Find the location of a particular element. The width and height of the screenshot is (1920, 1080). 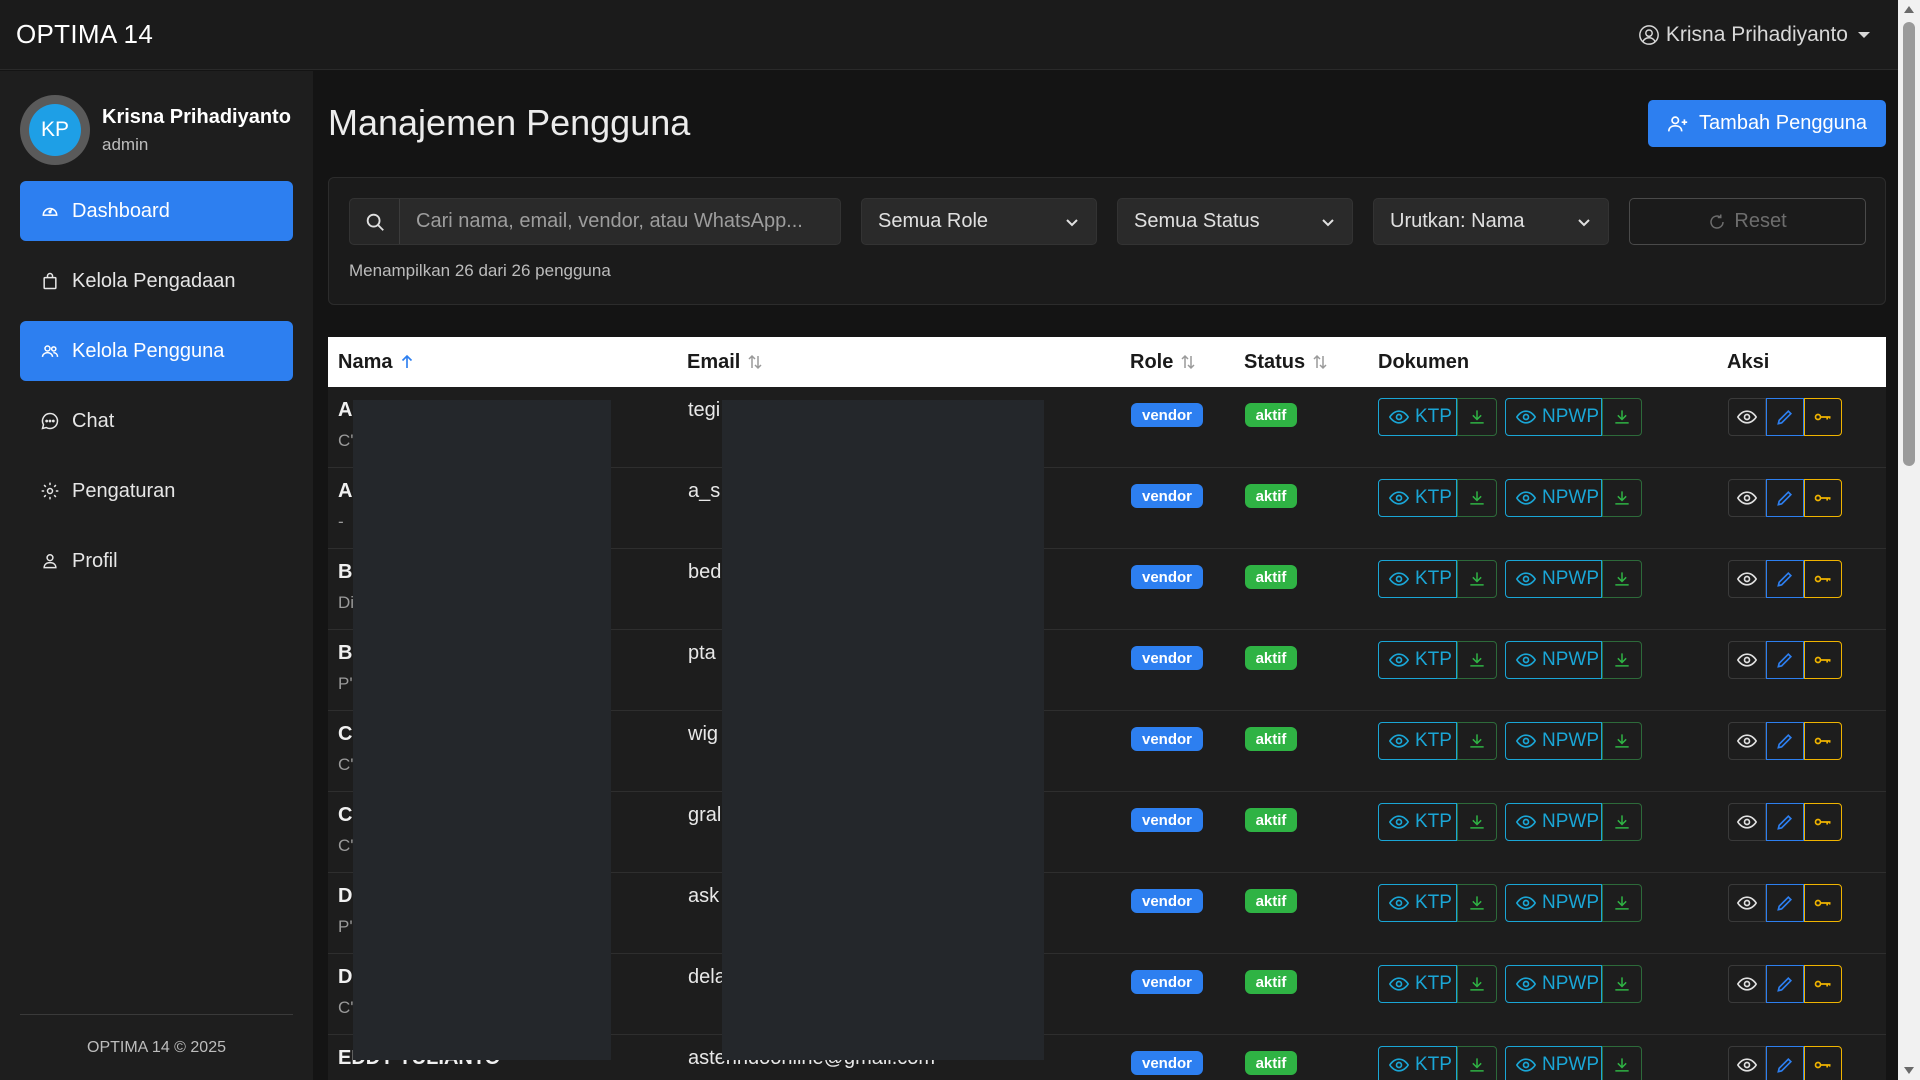

table-header: Nama Email Role Status Dokumen Aksi is located at coordinates (1107, 362).